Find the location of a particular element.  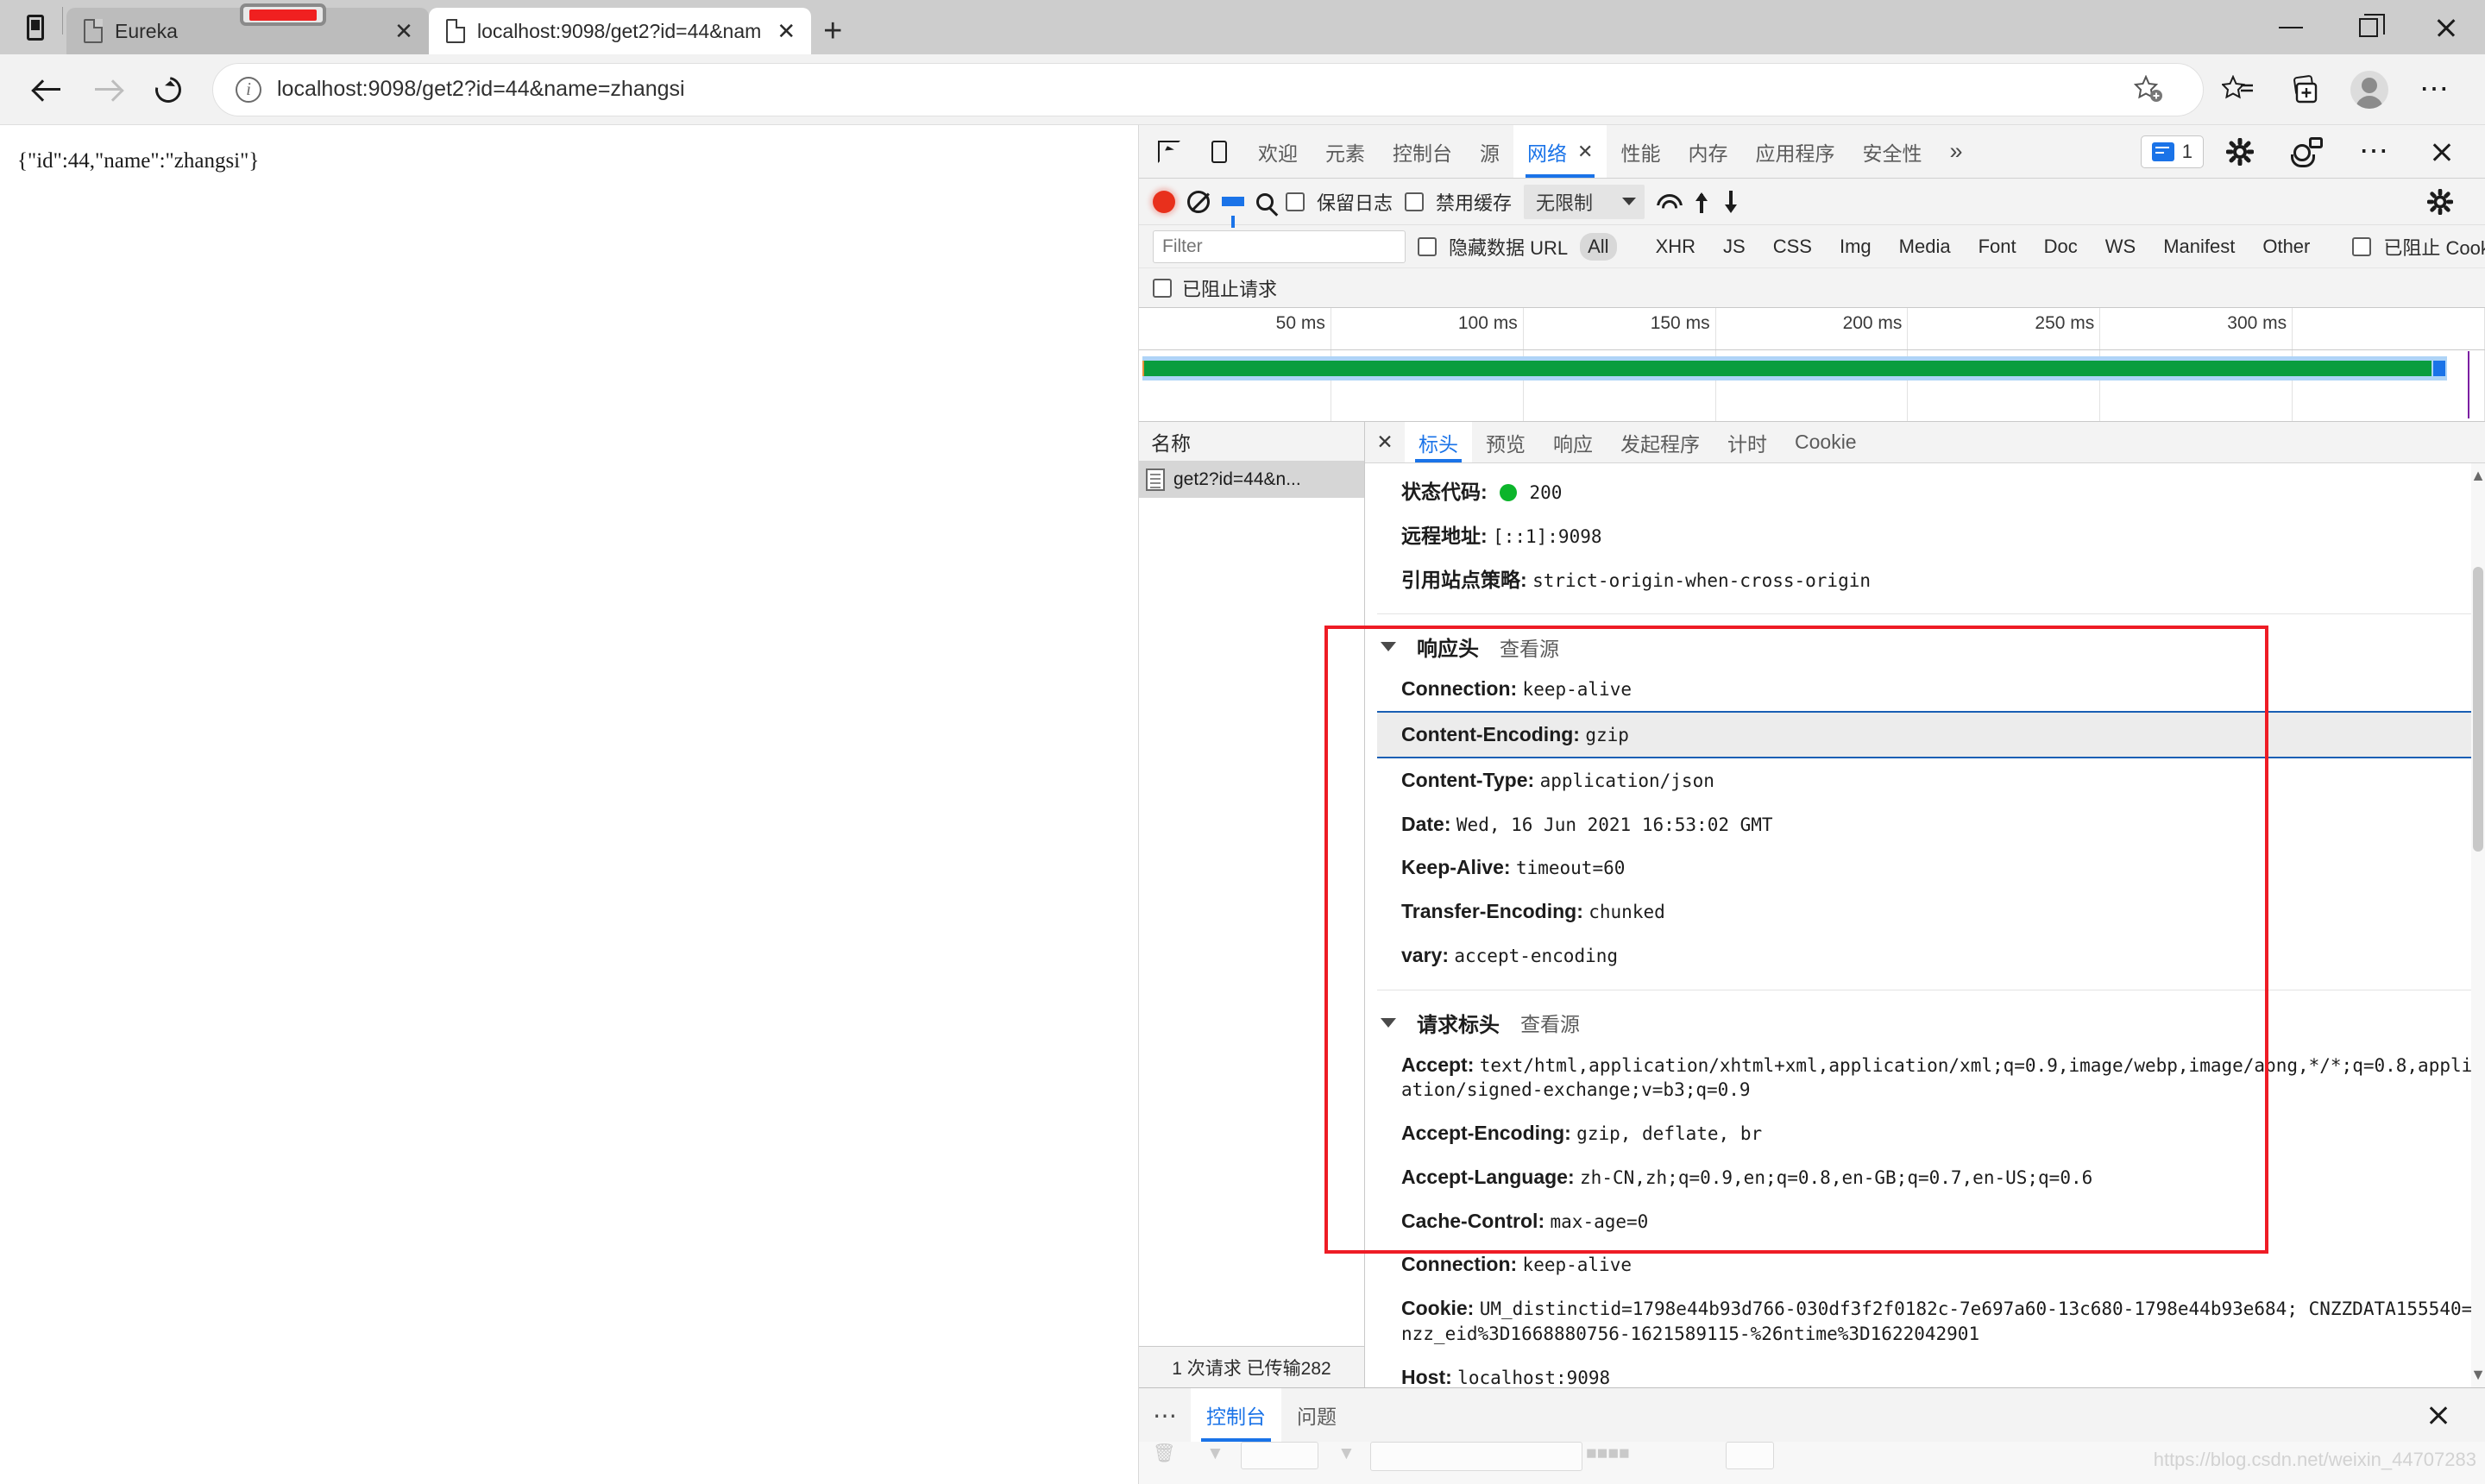

request-headers-title-row: 请求标头 查看源 is located at coordinates (1931, 1020).